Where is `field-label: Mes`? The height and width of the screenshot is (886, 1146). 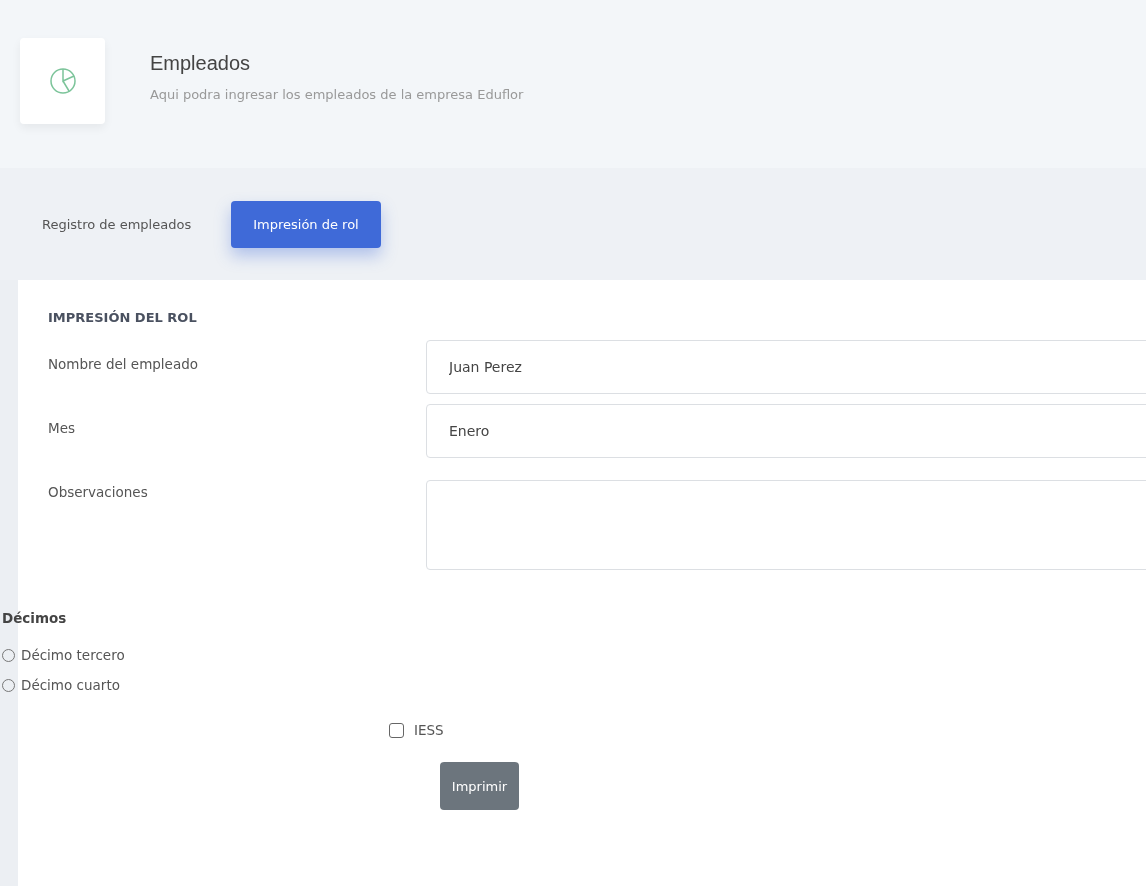
field-label: Mes is located at coordinates (61, 427).